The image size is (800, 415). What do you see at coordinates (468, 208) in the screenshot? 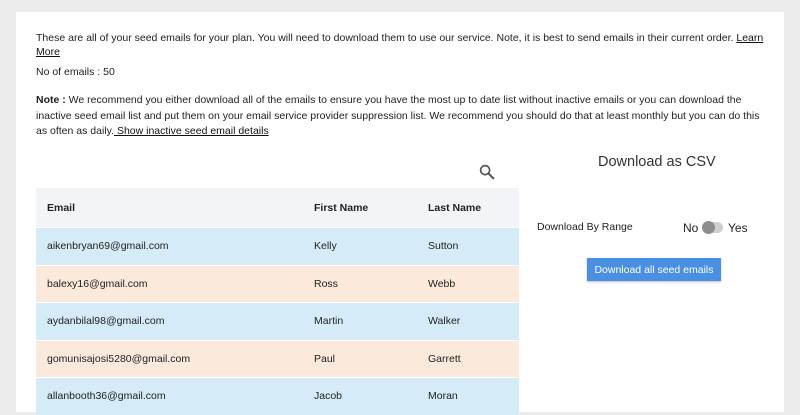
I see `header-last-name: Last Name` at bounding box center [468, 208].